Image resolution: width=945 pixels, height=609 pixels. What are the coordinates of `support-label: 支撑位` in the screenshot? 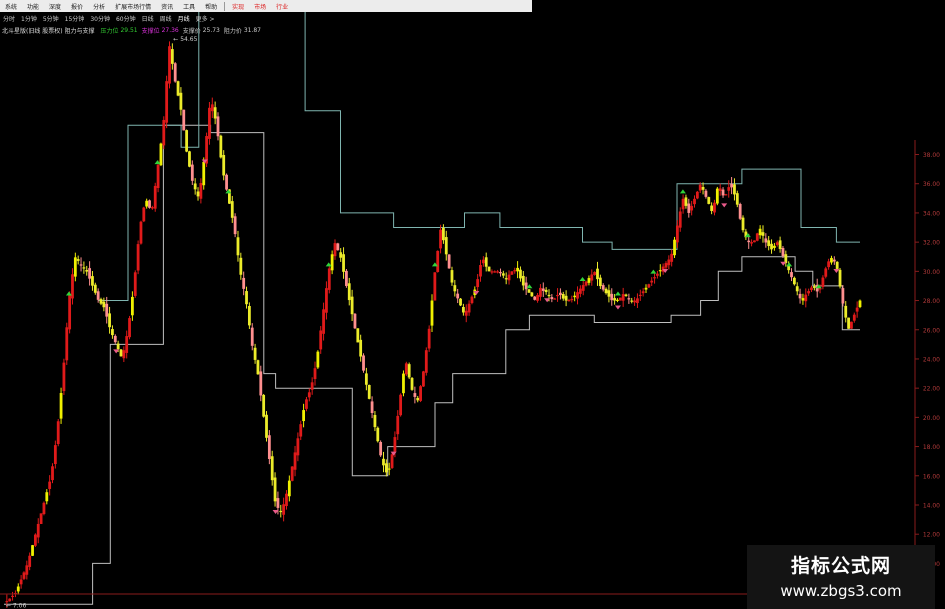 It's located at (150, 31).